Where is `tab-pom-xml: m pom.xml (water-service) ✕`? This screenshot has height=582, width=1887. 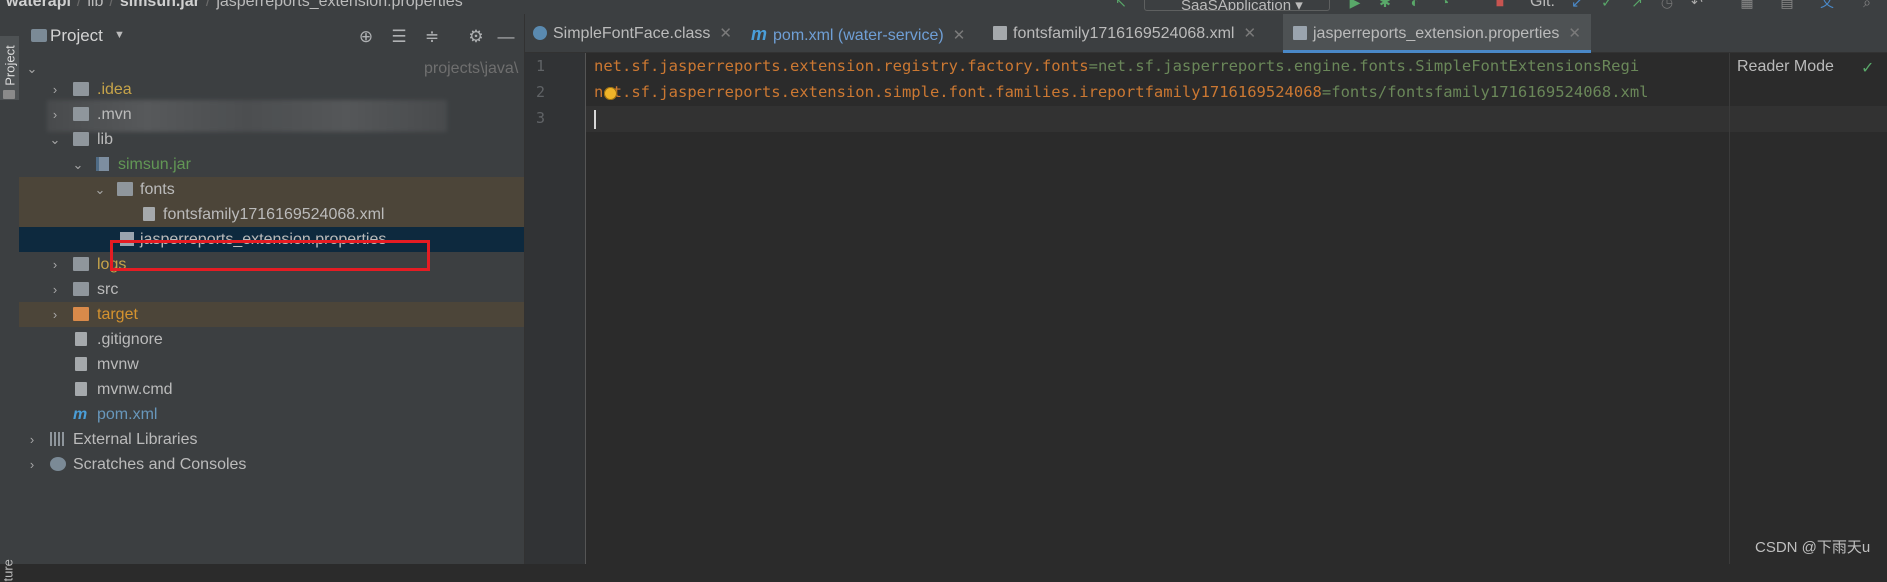 tab-pom-xml: m pom.xml (water-service) ✕ is located at coordinates (858, 33).